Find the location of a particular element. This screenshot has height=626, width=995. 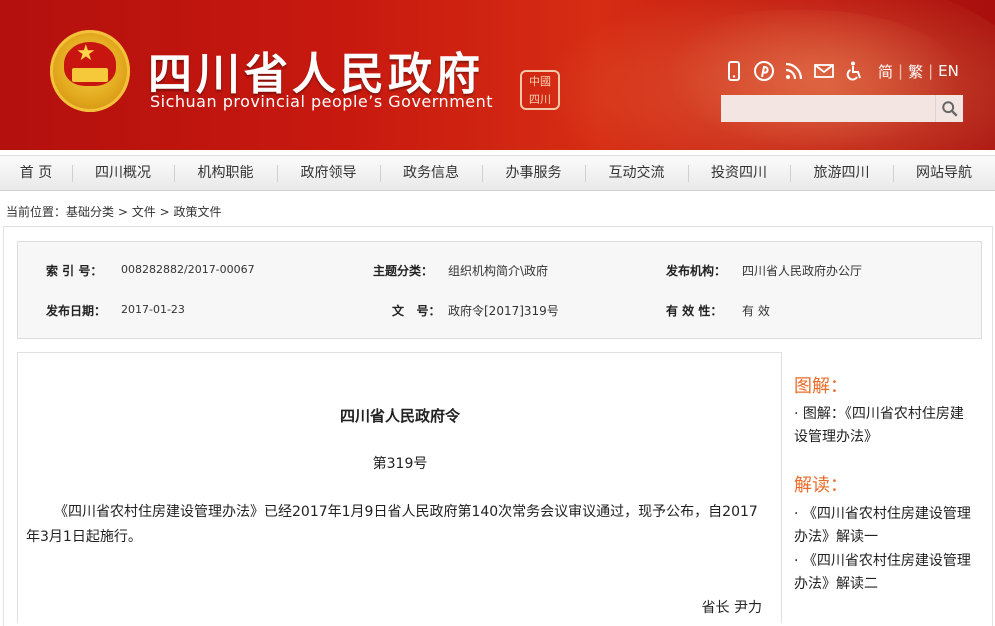

mail-icon is located at coordinates (824, 71).